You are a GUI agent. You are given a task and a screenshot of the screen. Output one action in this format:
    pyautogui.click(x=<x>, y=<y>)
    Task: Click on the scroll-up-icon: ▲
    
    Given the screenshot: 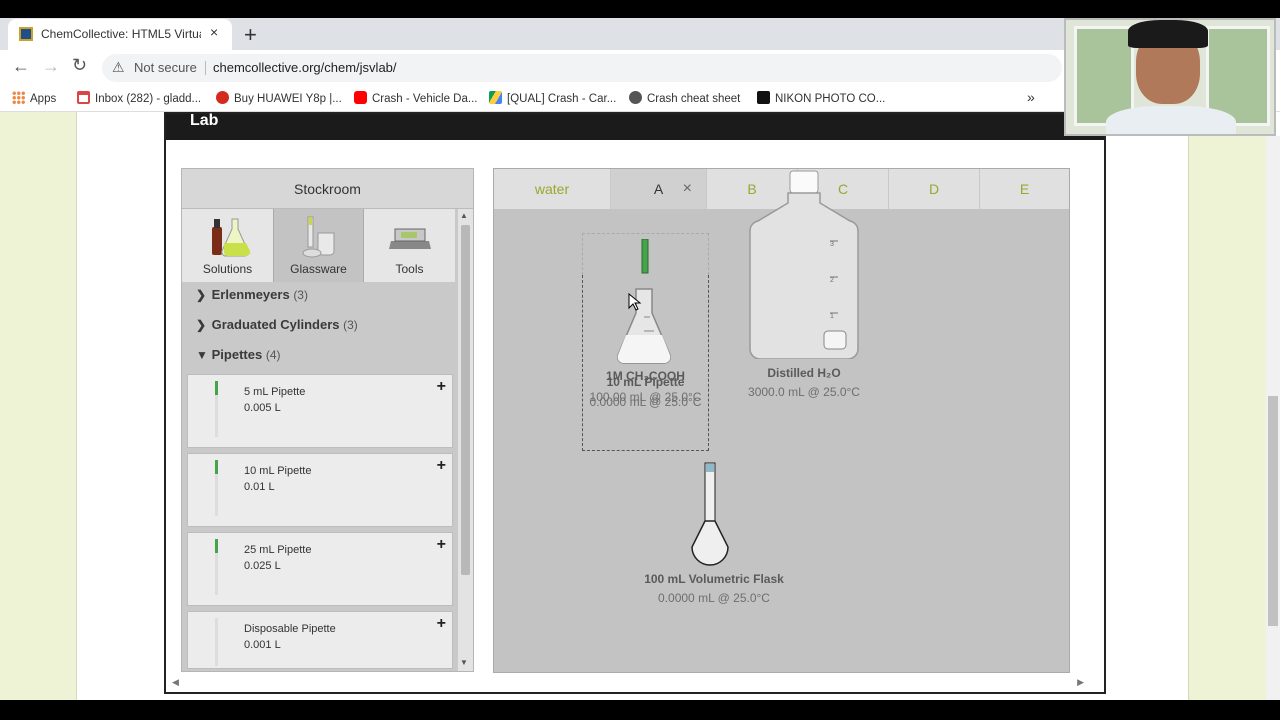 What is the action you would take?
    pyautogui.click(x=464, y=215)
    